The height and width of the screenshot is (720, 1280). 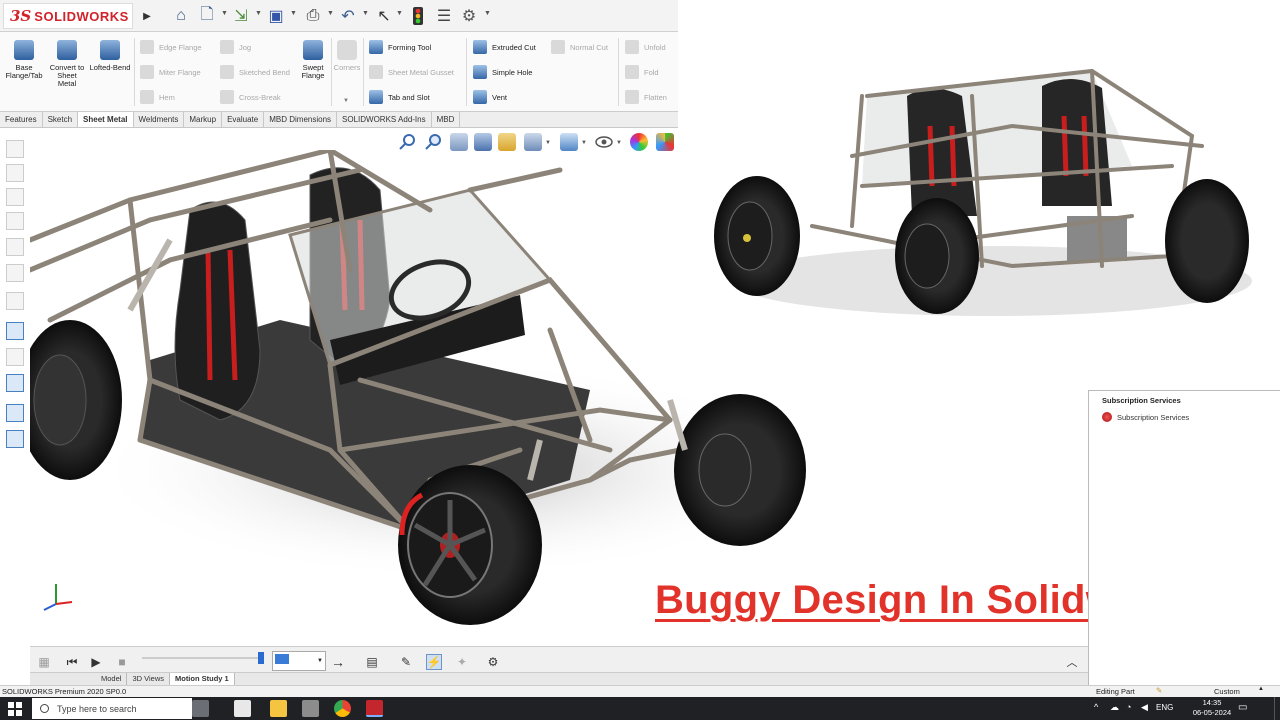 I want to click on forming-tool-button: Forming Tool, so click(x=400, y=47).